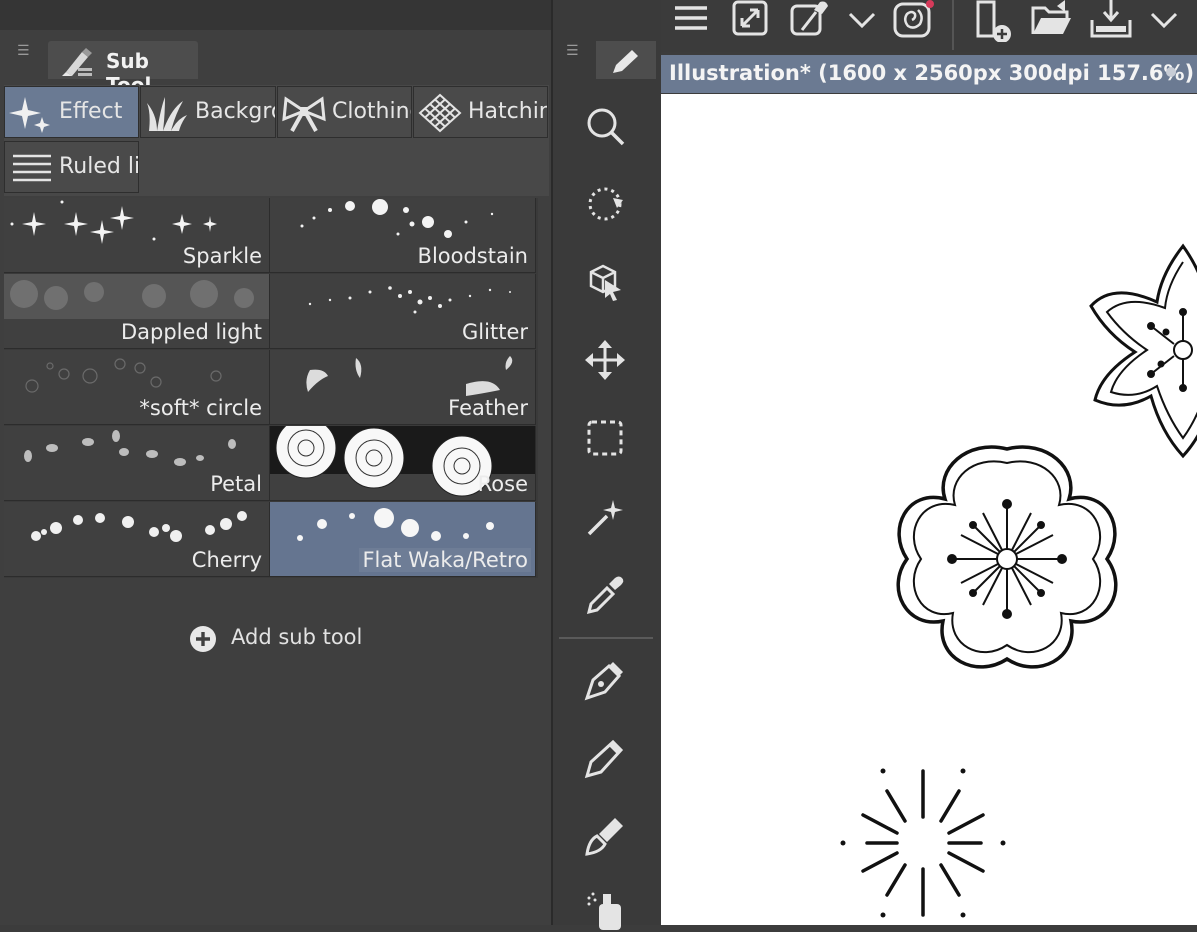  I want to click on menu-icon, so click(691, 21).